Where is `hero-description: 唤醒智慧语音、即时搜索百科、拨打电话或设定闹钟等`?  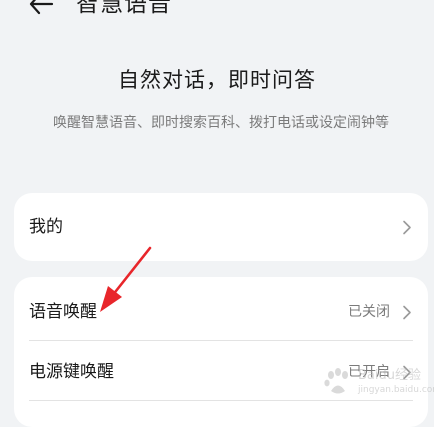
hero-description: 唤醒智慧语音、即时搜索百科、拨打电话或设定闹钟等 is located at coordinates (221, 123).